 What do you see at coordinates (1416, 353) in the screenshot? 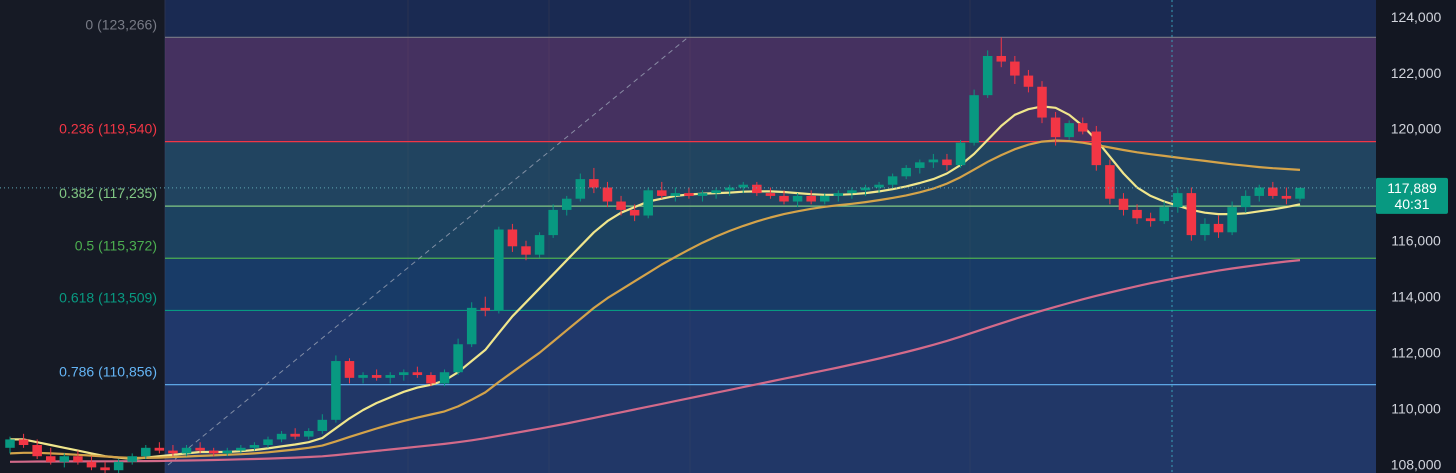
I see `price-tick-label: 112,000` at bounding box center [1416, 353].